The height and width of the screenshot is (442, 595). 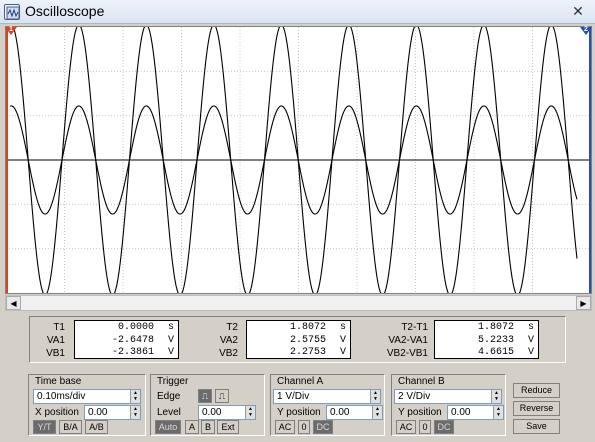 What do you see at coordinates (132, 340) in the screenshot?
I see `value-va1: -2.6478` at bounding box center [132, 340].